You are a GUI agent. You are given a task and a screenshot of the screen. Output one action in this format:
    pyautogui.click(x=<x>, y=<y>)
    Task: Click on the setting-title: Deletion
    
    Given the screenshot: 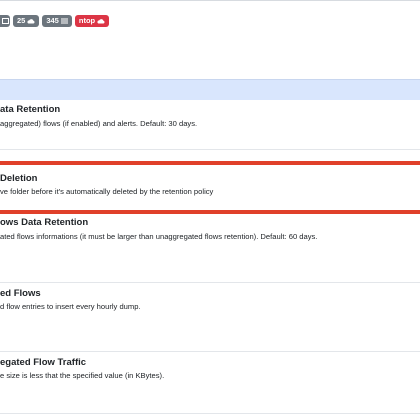 What is the action you would take?
    pyautogui.click(x=19, y=178)
    